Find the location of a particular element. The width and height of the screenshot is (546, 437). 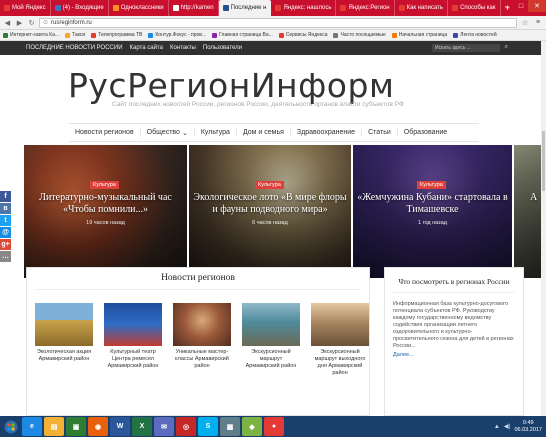

browser-tab: Как написать is located at coordinates (422, 8).